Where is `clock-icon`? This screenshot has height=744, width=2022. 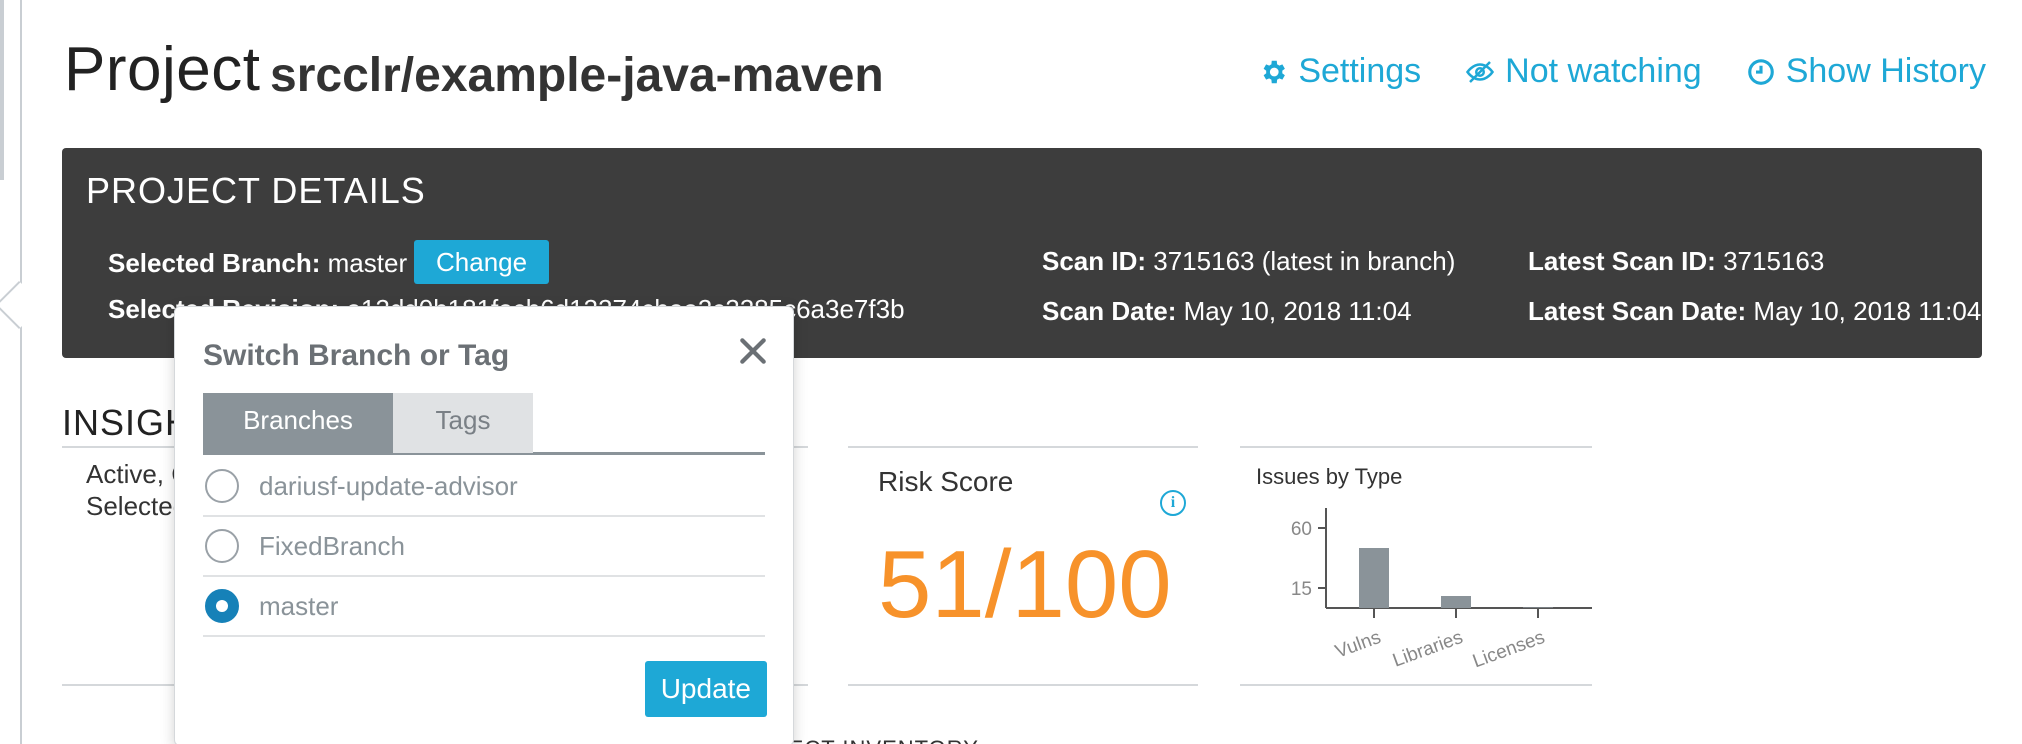
clock-icon is located at coordinates (1760, 71).